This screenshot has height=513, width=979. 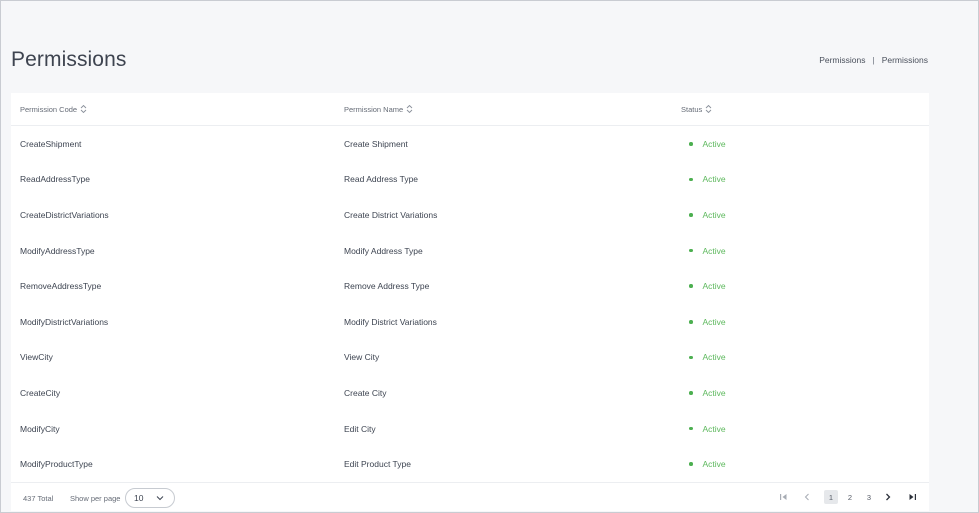 I want to click on breadcrumb-item-current: Permissions, so click(x=904, y=60).